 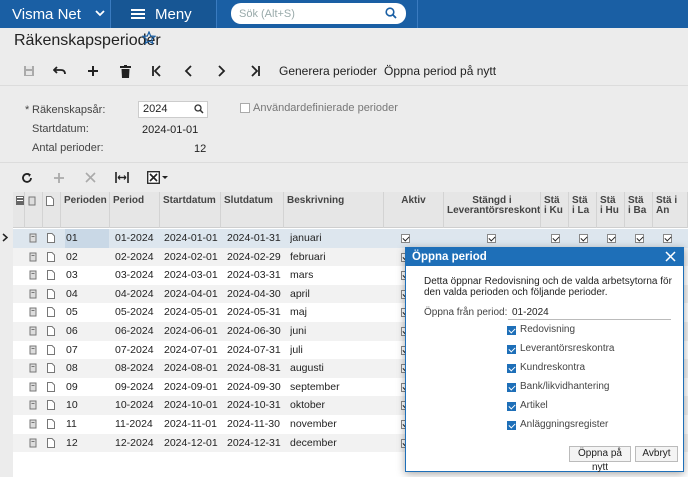 What do you see at coordinates (328, 71) in the screenshot?
I see `generate-periods-button: Generera perioder` at bounding box center [328, 71].